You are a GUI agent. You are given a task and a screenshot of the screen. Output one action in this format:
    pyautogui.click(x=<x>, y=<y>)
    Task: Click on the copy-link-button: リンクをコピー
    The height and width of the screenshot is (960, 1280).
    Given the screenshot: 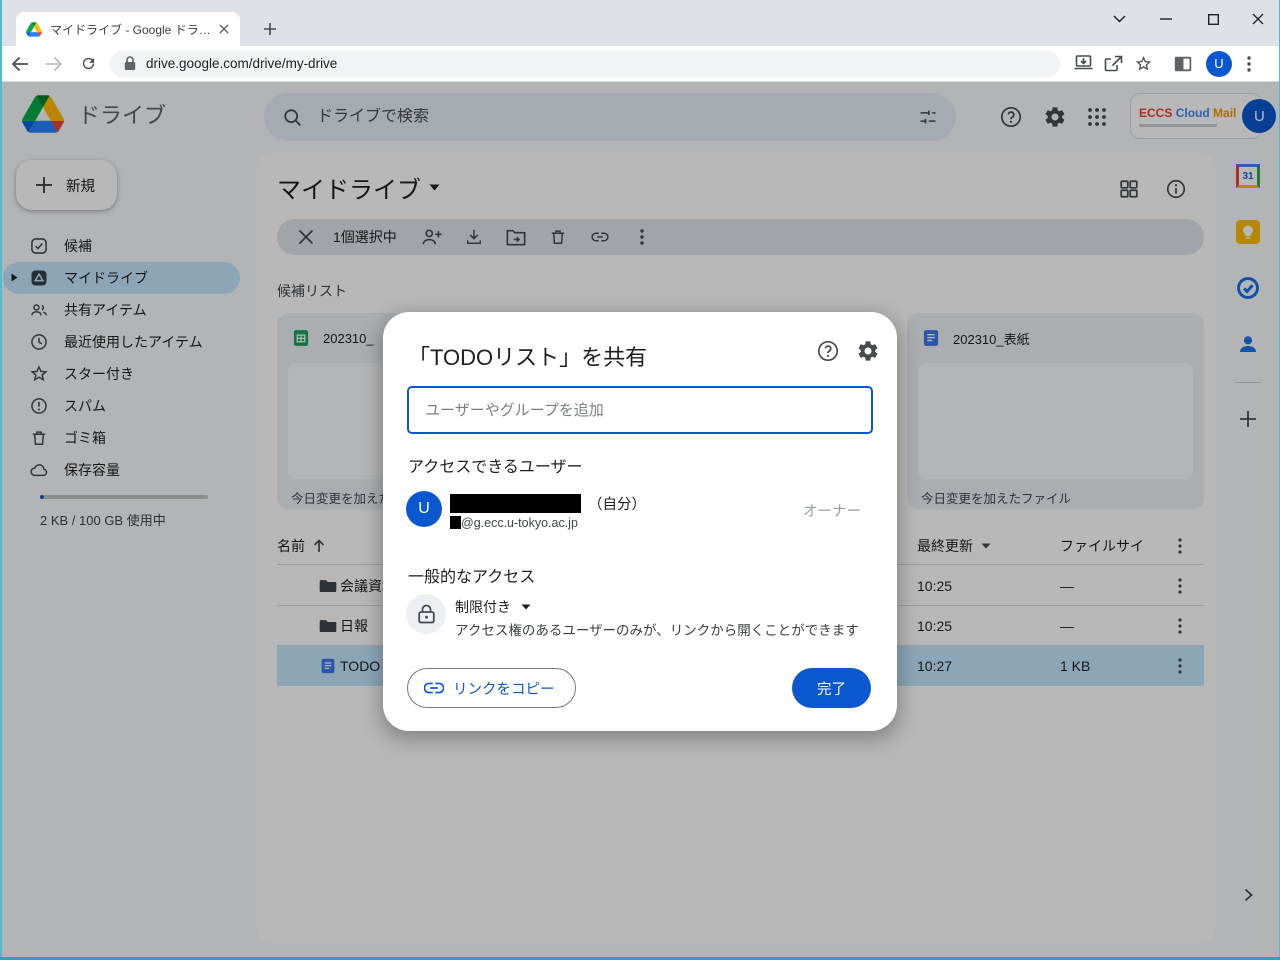 What is the action you would take?
    pyautogui.click(x=491, y=688)
    